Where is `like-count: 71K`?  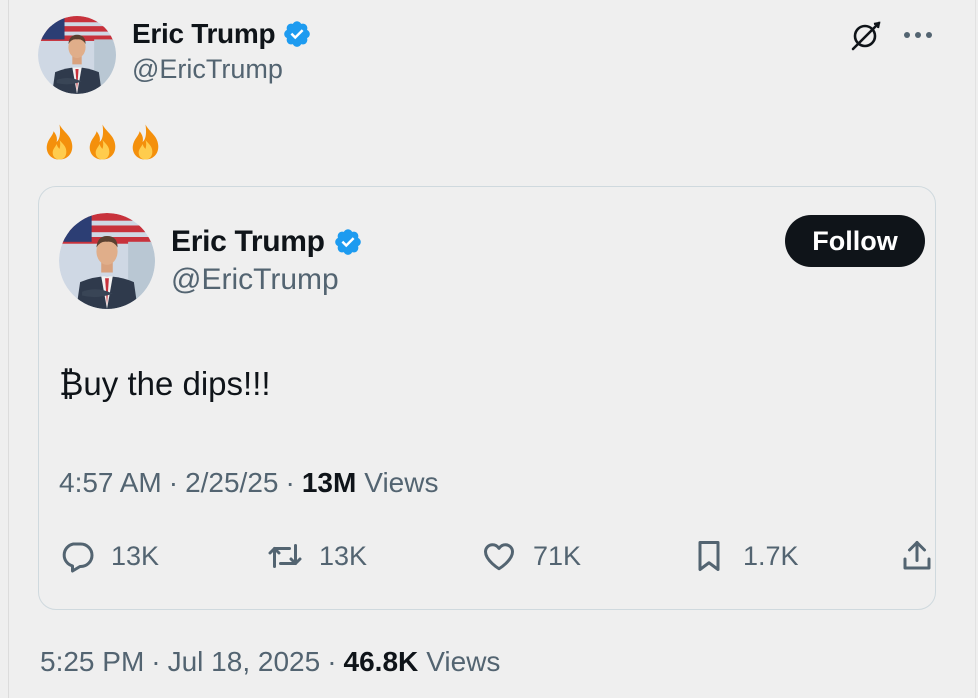
like-count: 71K is located at coordinates (557, 555).